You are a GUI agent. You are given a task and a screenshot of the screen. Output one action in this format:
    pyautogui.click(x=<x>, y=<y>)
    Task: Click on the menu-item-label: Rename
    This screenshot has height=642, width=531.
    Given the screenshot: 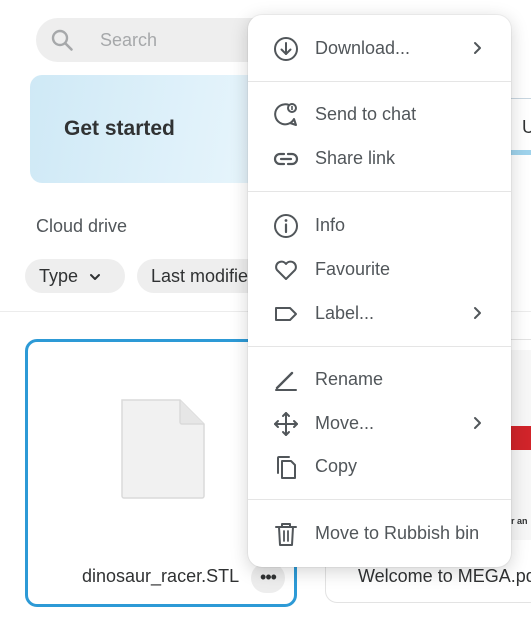 What is the action you would take?
    pyautogui.click(x=349, y=379)
    